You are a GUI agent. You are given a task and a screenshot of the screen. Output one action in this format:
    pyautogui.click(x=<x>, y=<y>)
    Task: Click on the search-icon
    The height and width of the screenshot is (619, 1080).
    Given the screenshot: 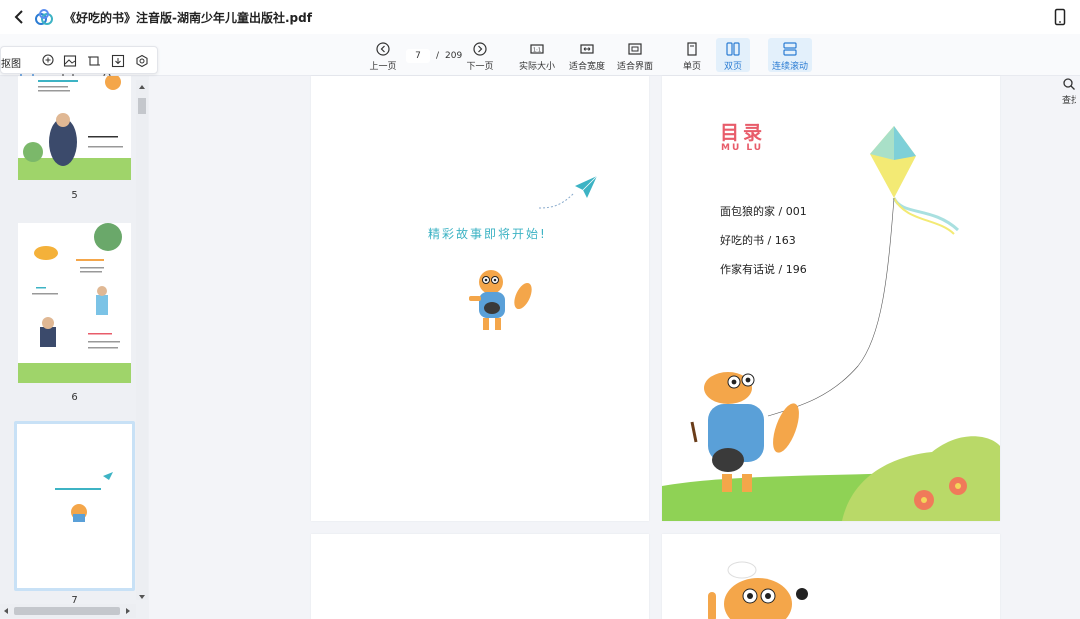 What is the action you would take?
    pyautogui.click(x=1069, y=84)
    